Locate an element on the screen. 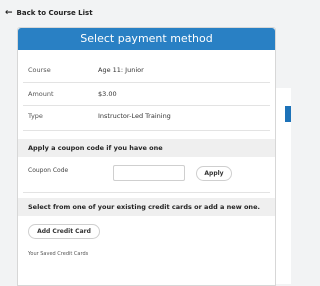 The width and height of the screenshot is (320, 286). coupon-section-title: Apply a coupon code if you have one is located at coordinates (146, 148).